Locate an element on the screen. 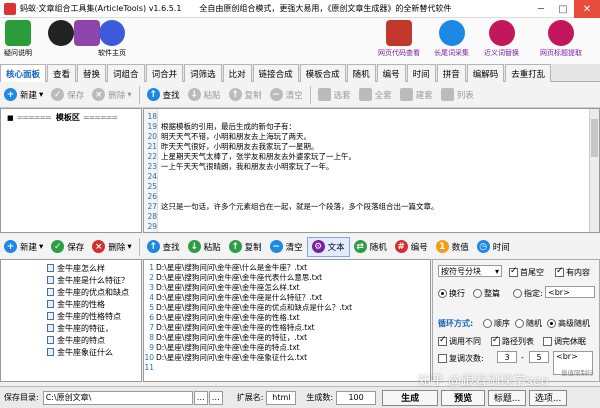 This screenshot has width=600, height=408. find-button: ↑ 查找 is located at coordinates (163, 95).